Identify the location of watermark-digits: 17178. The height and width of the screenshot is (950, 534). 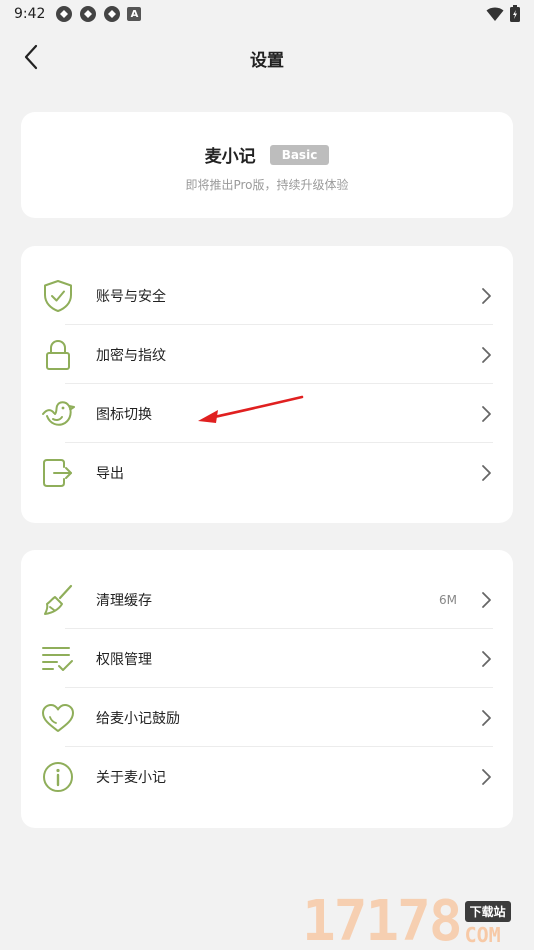
(382, 919).